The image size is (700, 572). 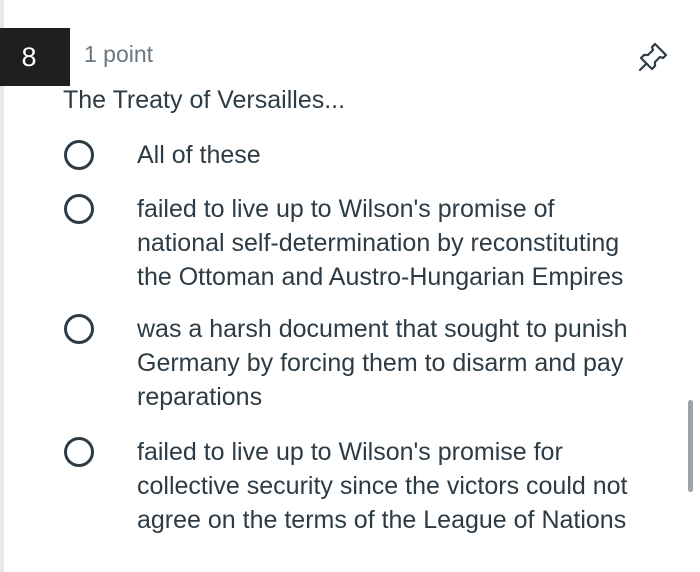 What do you see at coordinates (690, 446) in the screenshot?
I see `scrollbar-thumb` at bounding box center [690, 446].